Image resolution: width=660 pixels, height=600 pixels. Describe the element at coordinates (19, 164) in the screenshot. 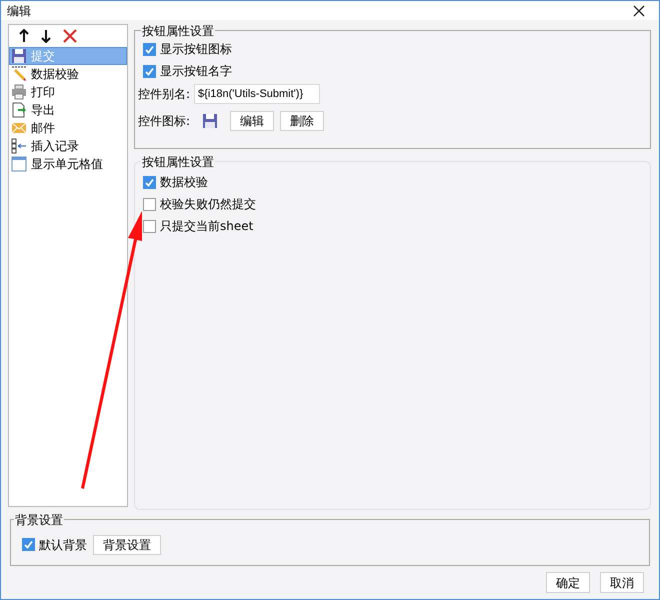

I see `cell-icon` at that location.